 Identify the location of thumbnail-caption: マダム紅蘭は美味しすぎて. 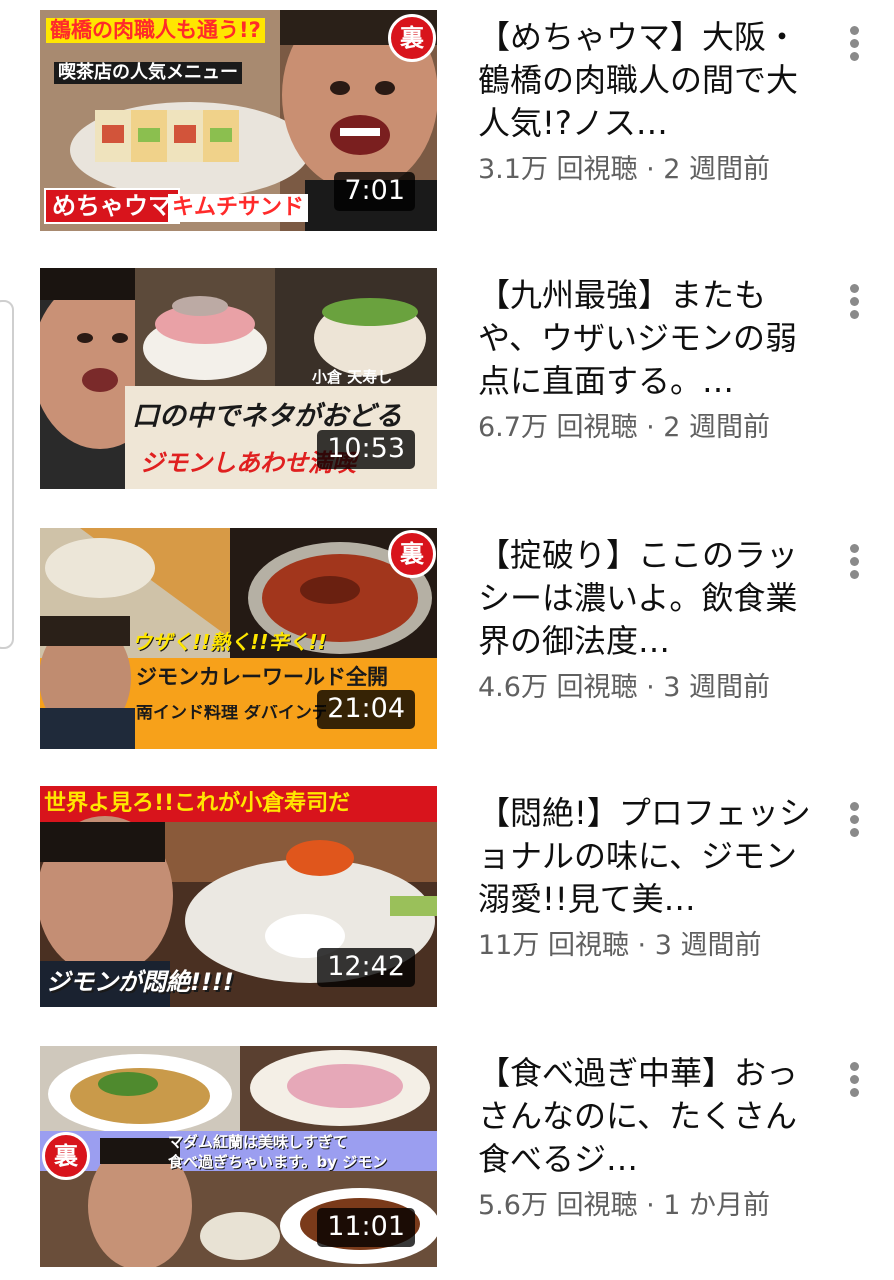
(258, 1142).